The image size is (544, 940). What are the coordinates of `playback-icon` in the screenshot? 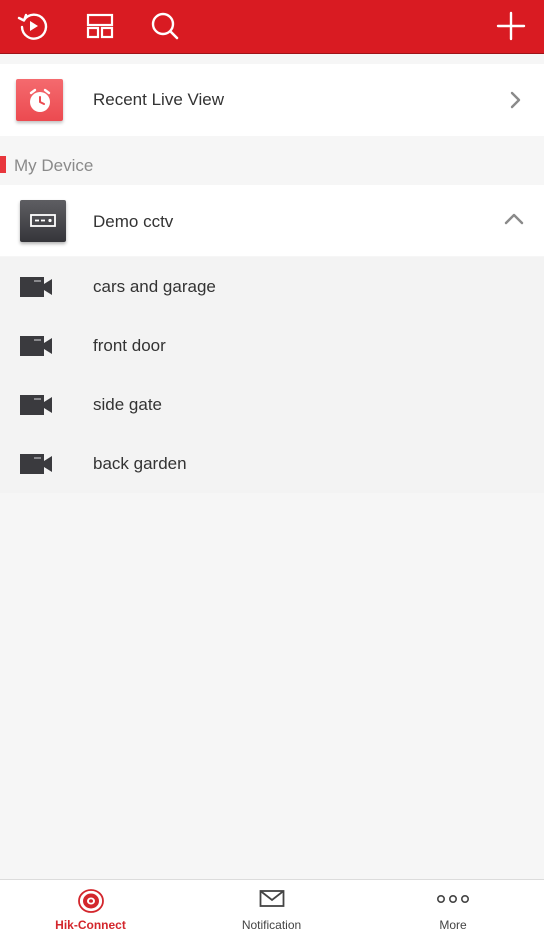 It's located at (33, 26).